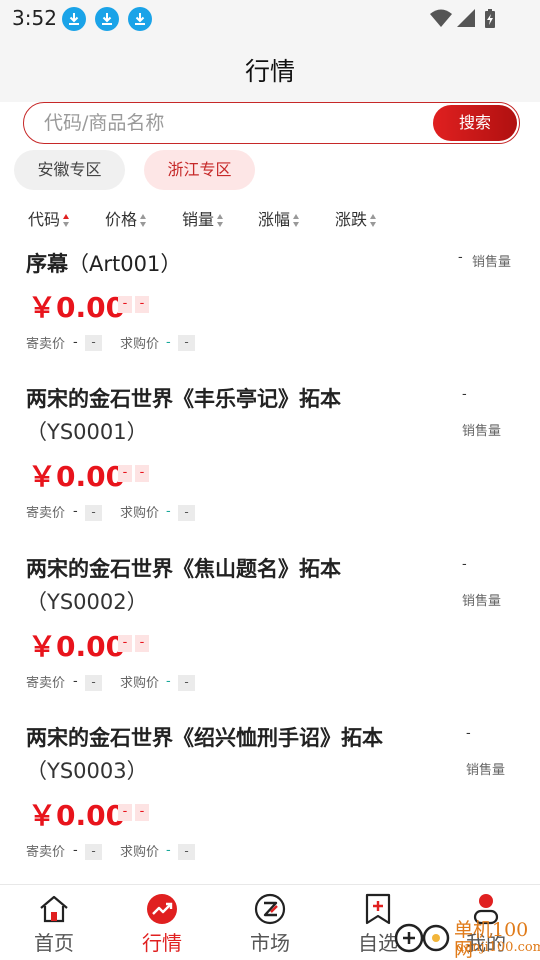 The image size is (540, 960). I want to click on app-header: 行情, so click(270, 70).